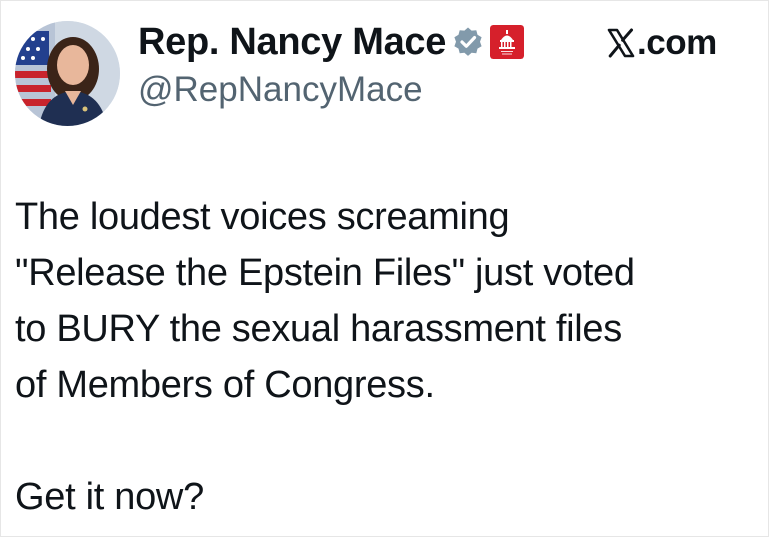  Describe the element at coordinates (225, 385) in the screenshot. I see `tweet-line: of Members of Congress.` at that location.